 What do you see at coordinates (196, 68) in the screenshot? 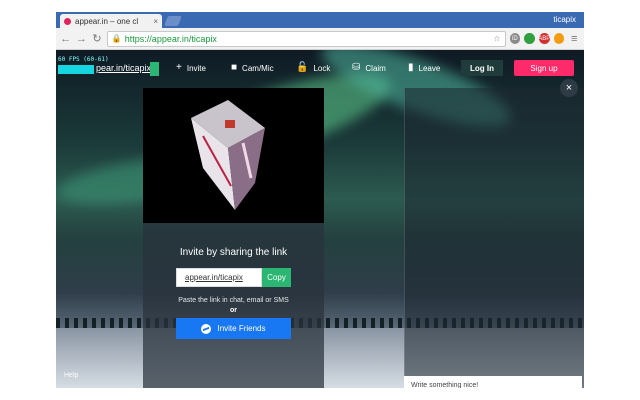
I see `nav-invite-label: Invite` at bounding box center [196, 68].